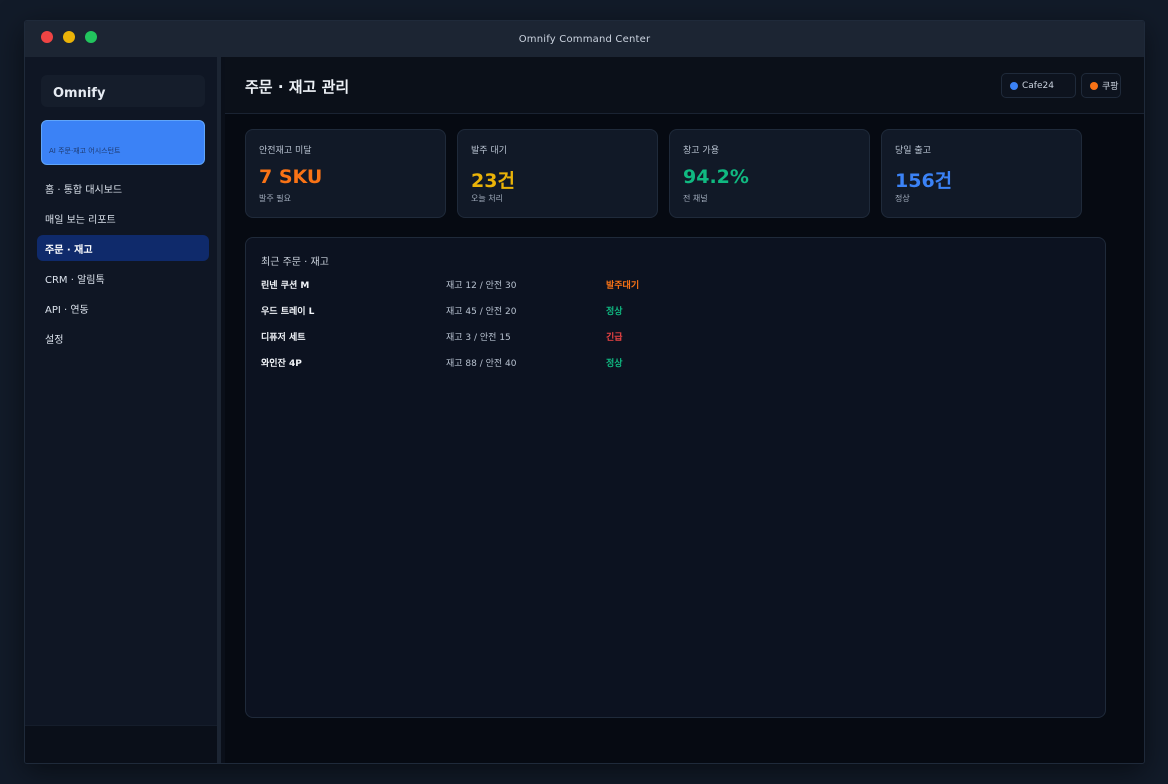 This screenshot has height=784, width=1168. I want to click on product-name: 우드 트레이 L, so click(288, 312).